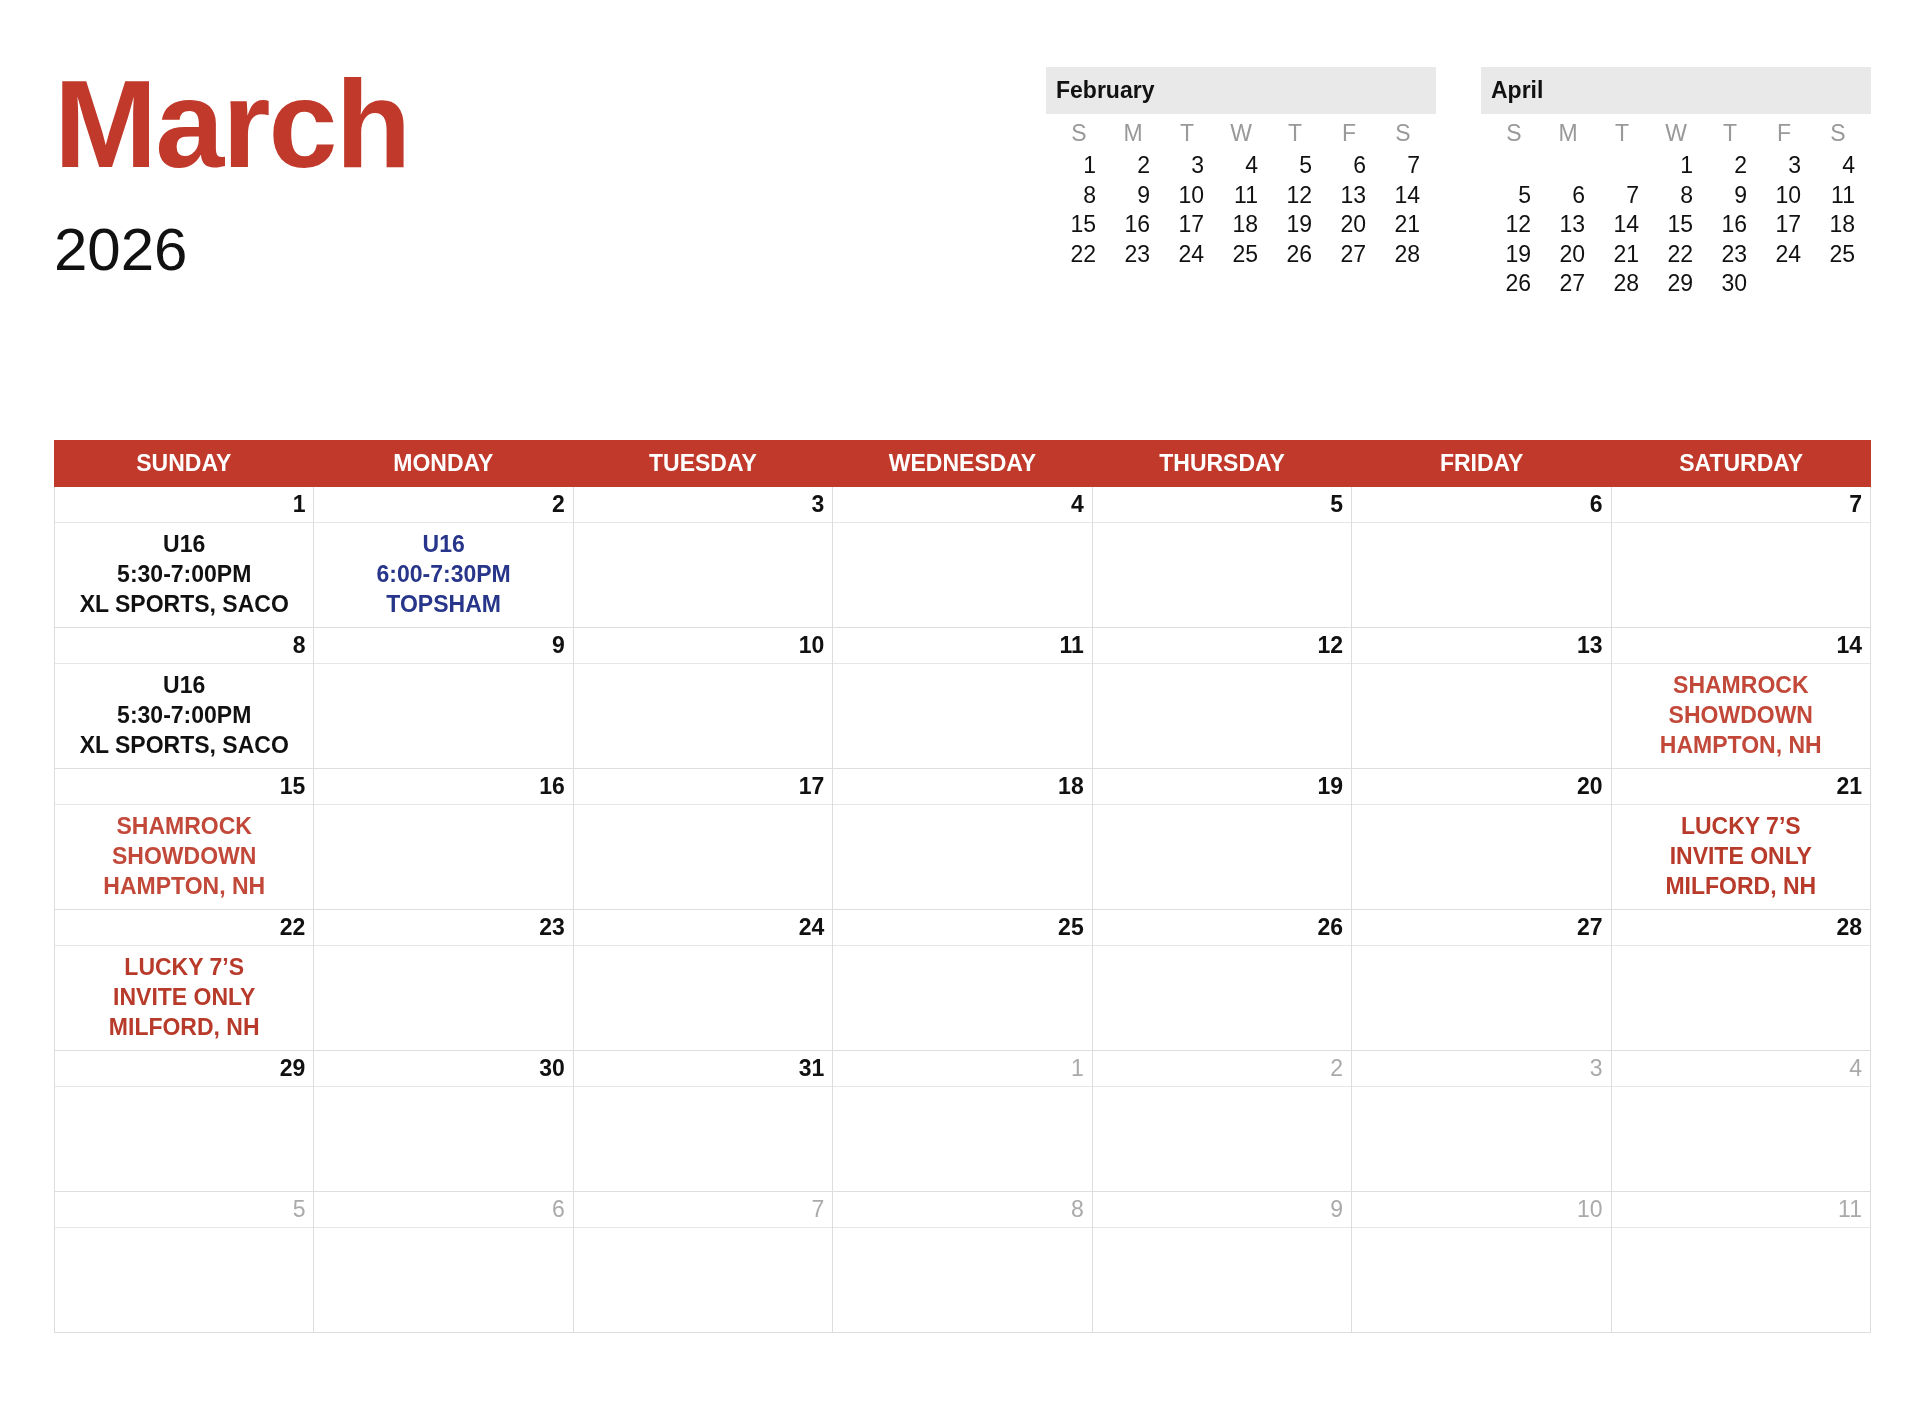 This screenshot has width=1917, height=1401. I want to click on weekday-header: MONDAY, so click(443, 463).